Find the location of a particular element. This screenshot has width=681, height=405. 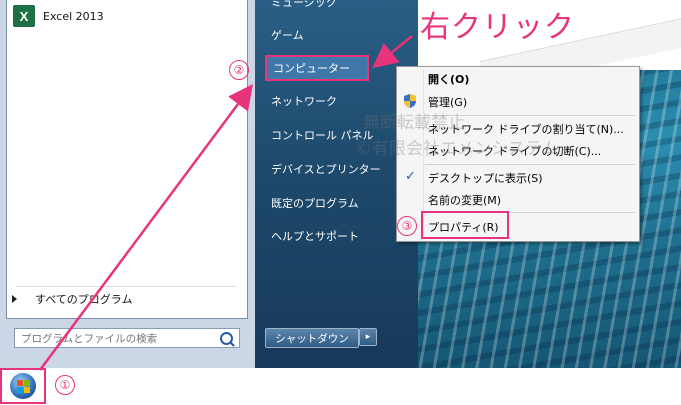

arrow-right-click is located at coordinates (392, 52).